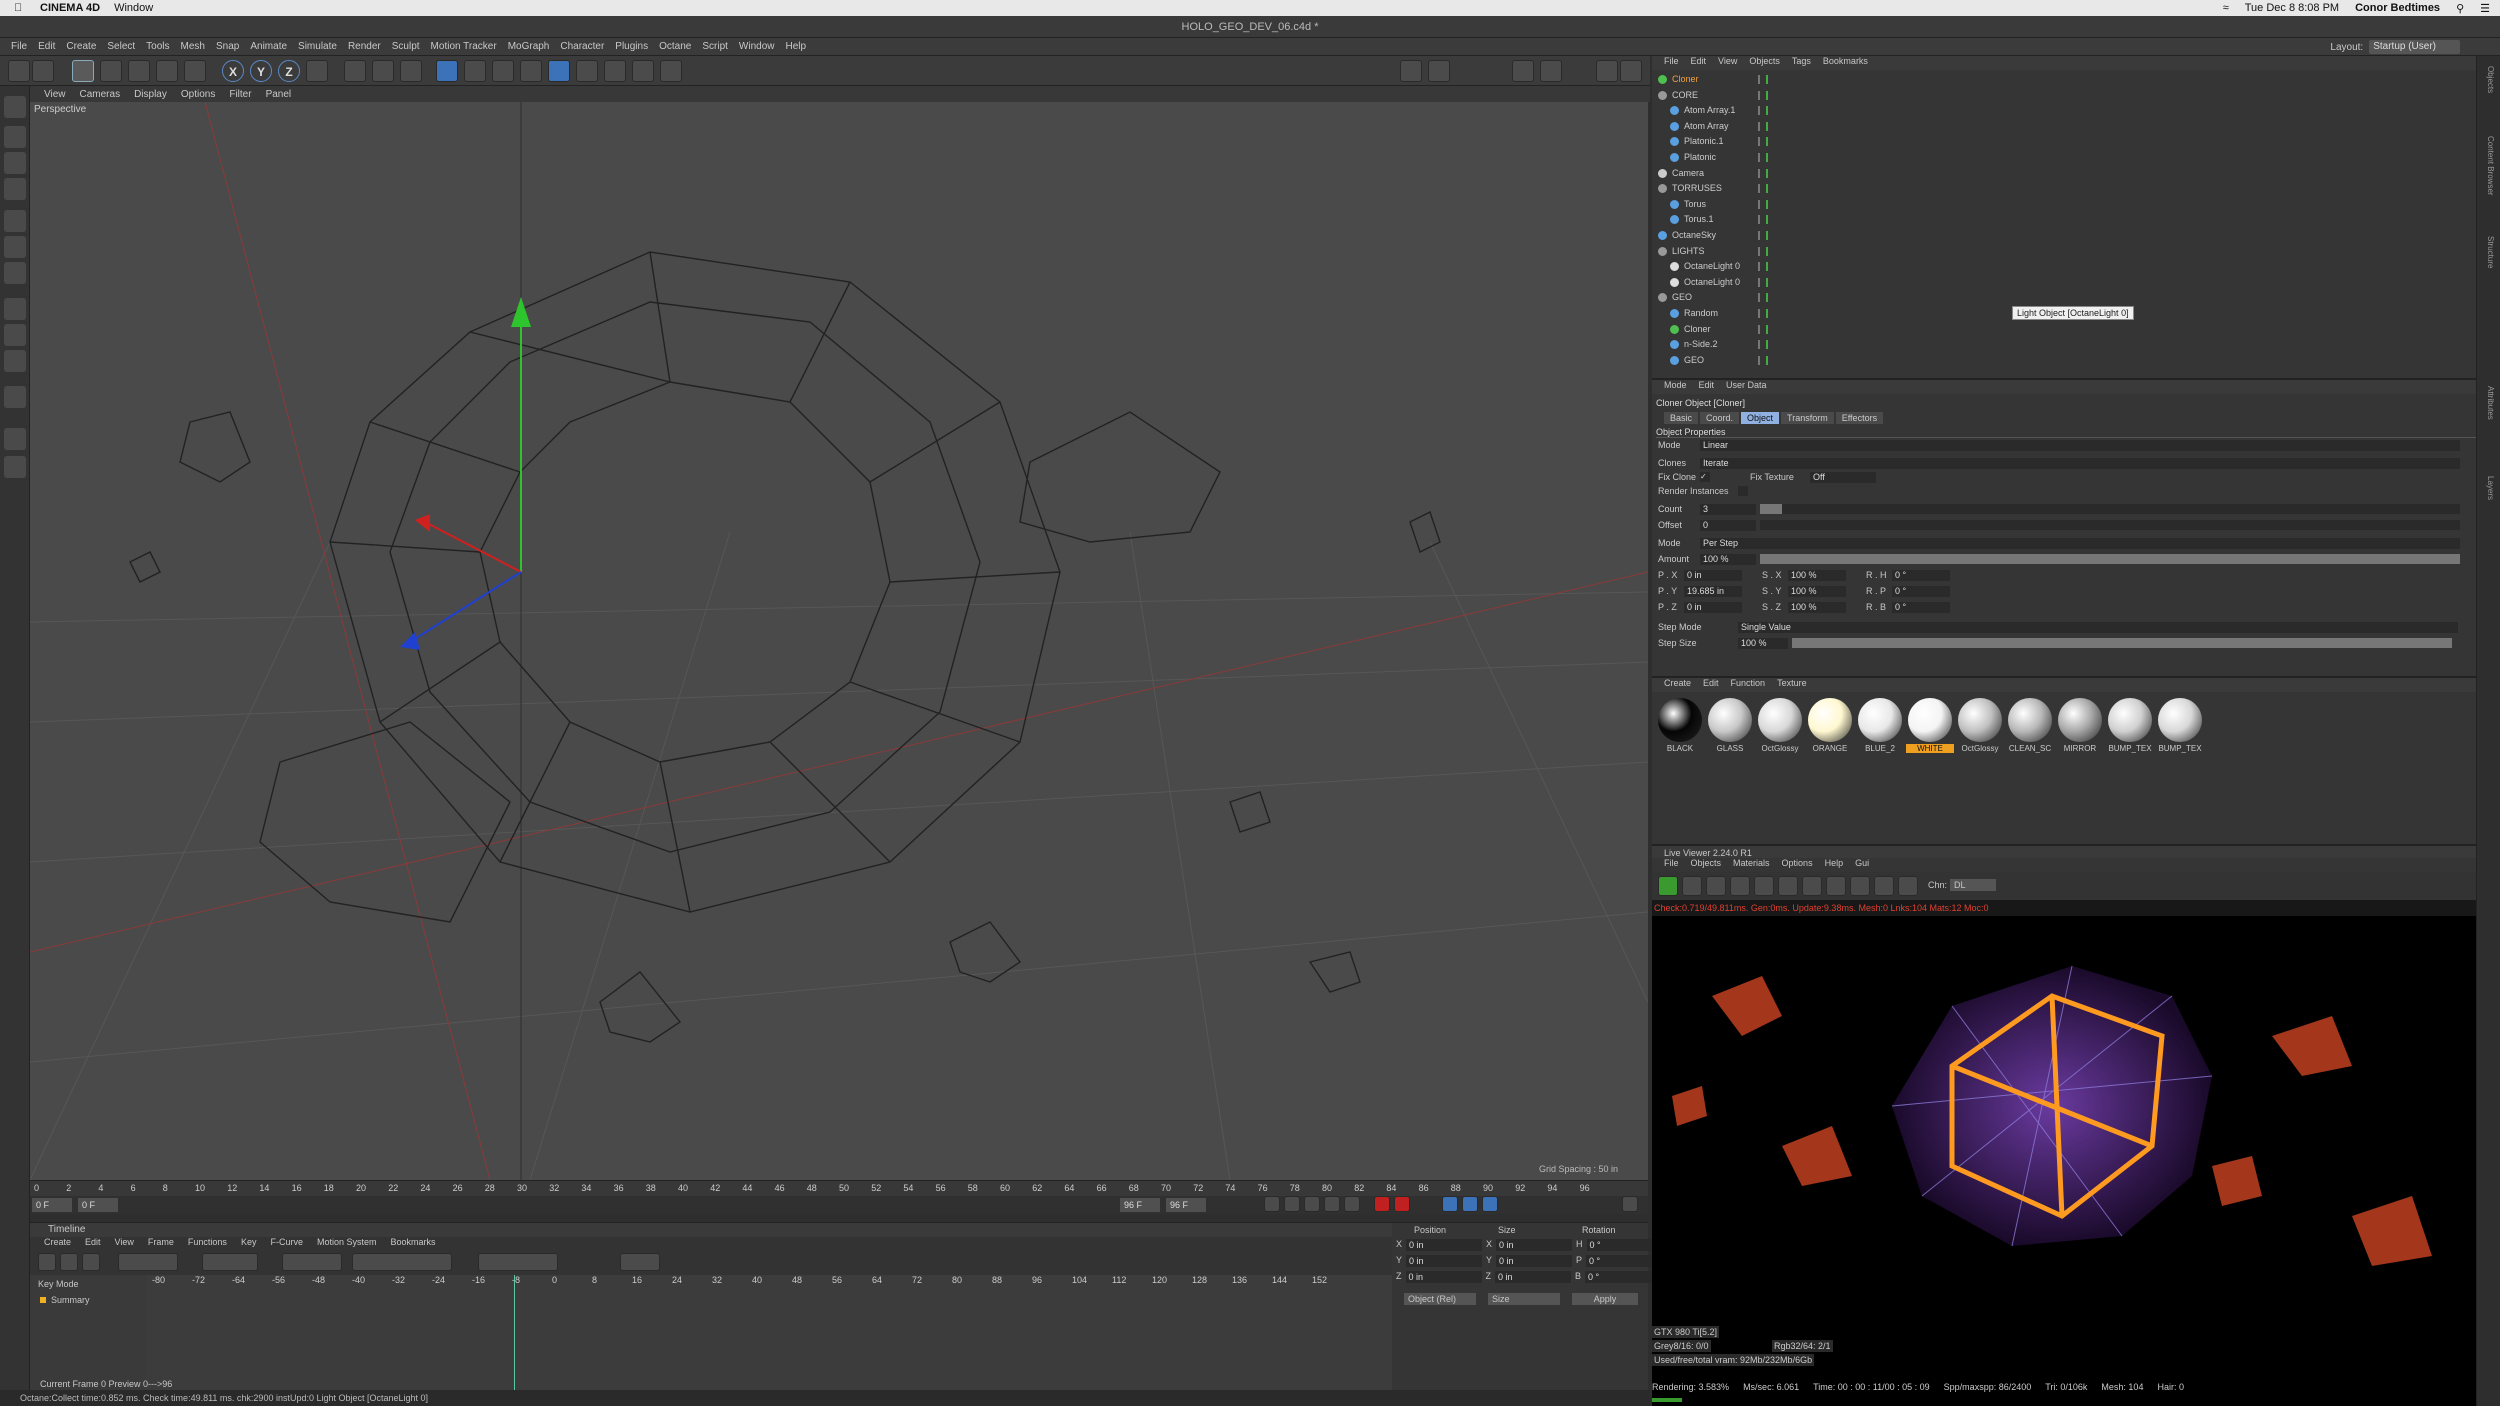 This screenshot has width=2500, height=1406. What do you see at coordinates (1692, 886) in the screenshot?
I see `restart-icon` at bounding box center [1692, 886].